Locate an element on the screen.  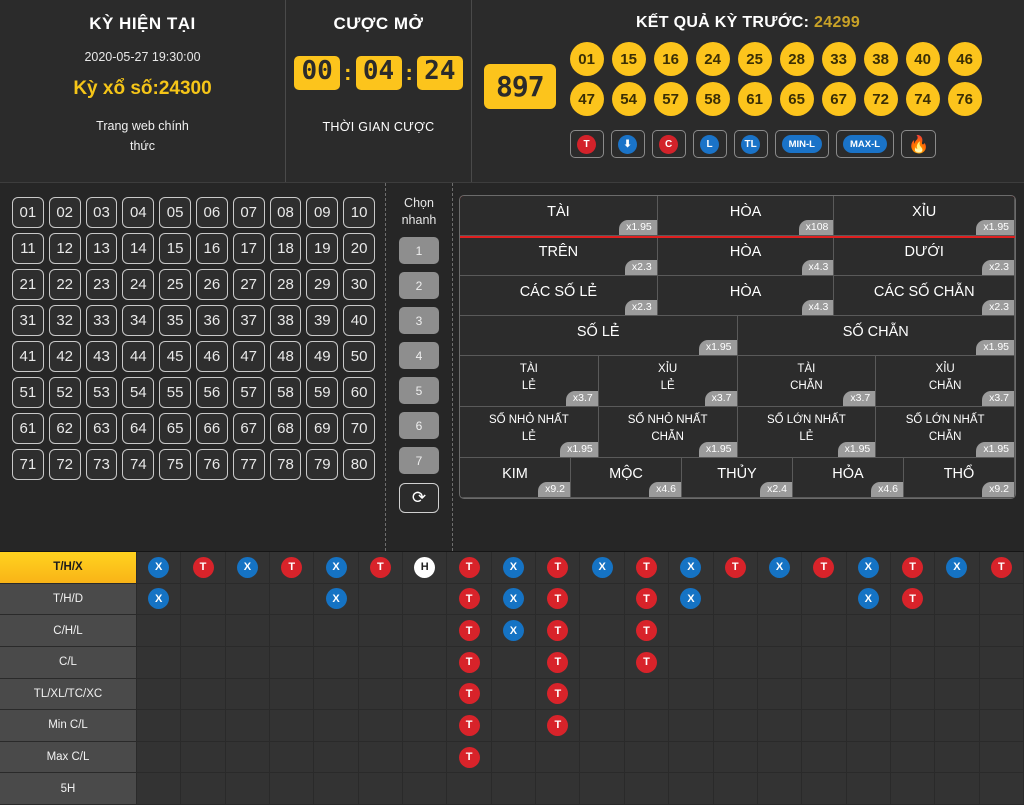
bet-option: HÒA x108 is located at coordinates (745, 216).